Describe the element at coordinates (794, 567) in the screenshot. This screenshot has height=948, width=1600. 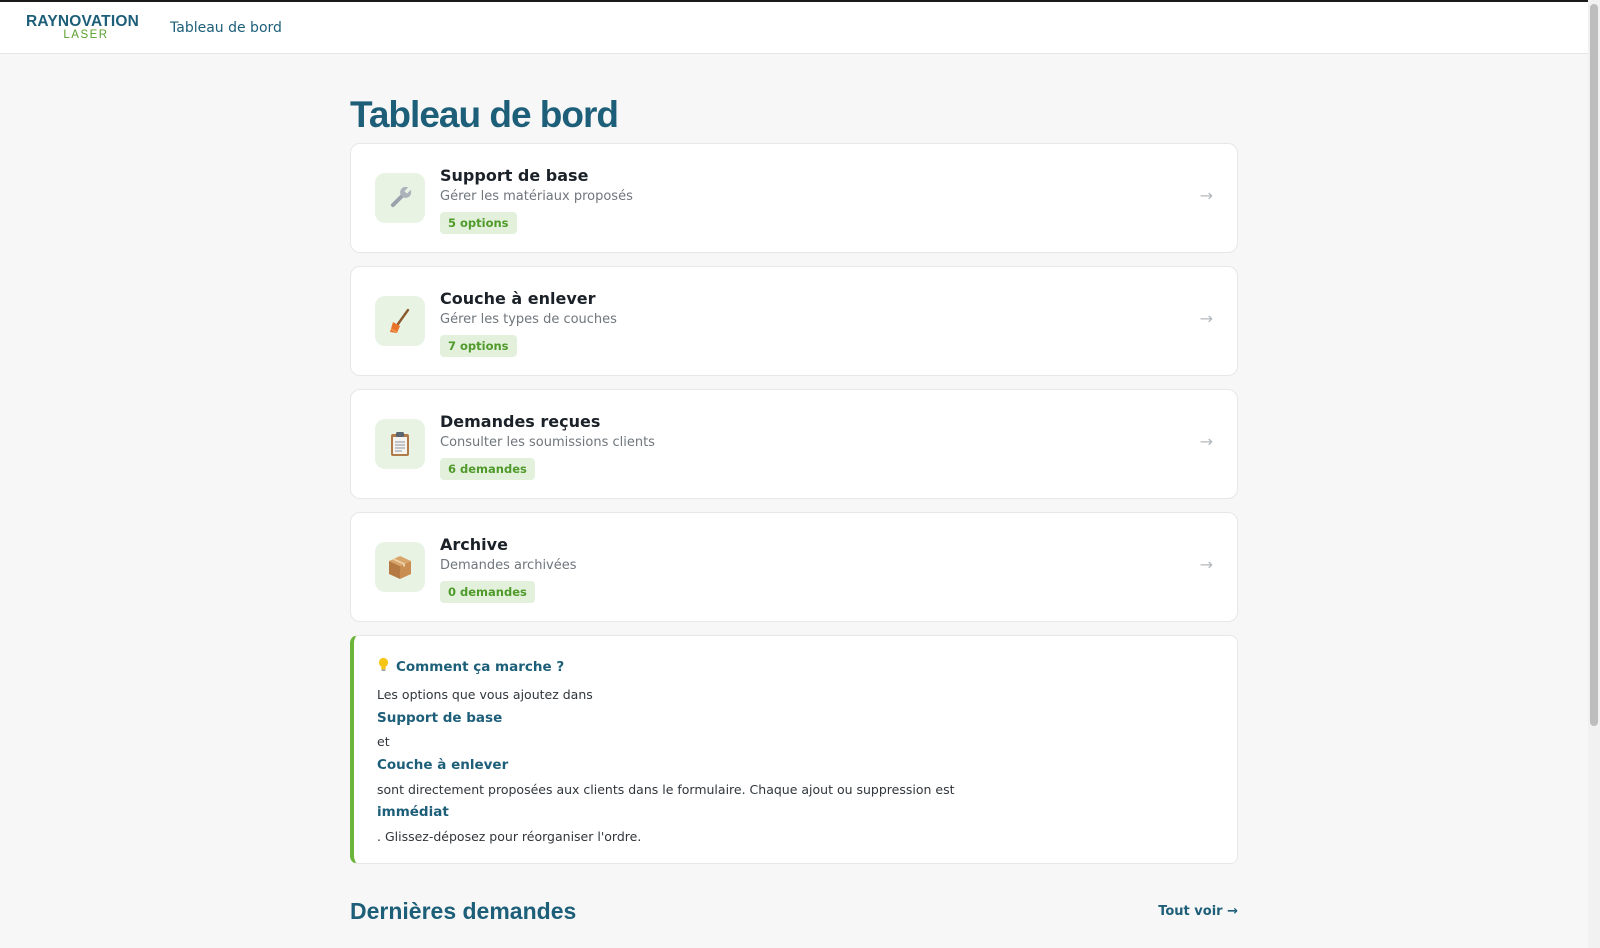
I see `card-archive: Archive Demandes archivées 0 demandes →` at that location.